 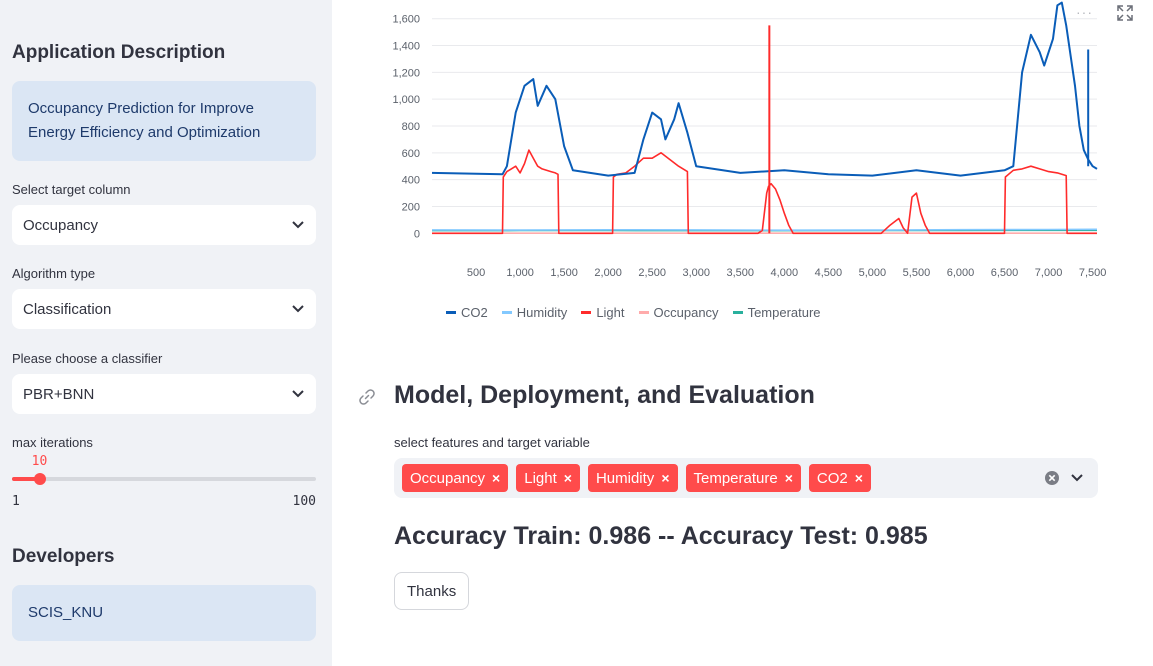 I want to click on slider-current-value: 10, so click(x=39, y=461).